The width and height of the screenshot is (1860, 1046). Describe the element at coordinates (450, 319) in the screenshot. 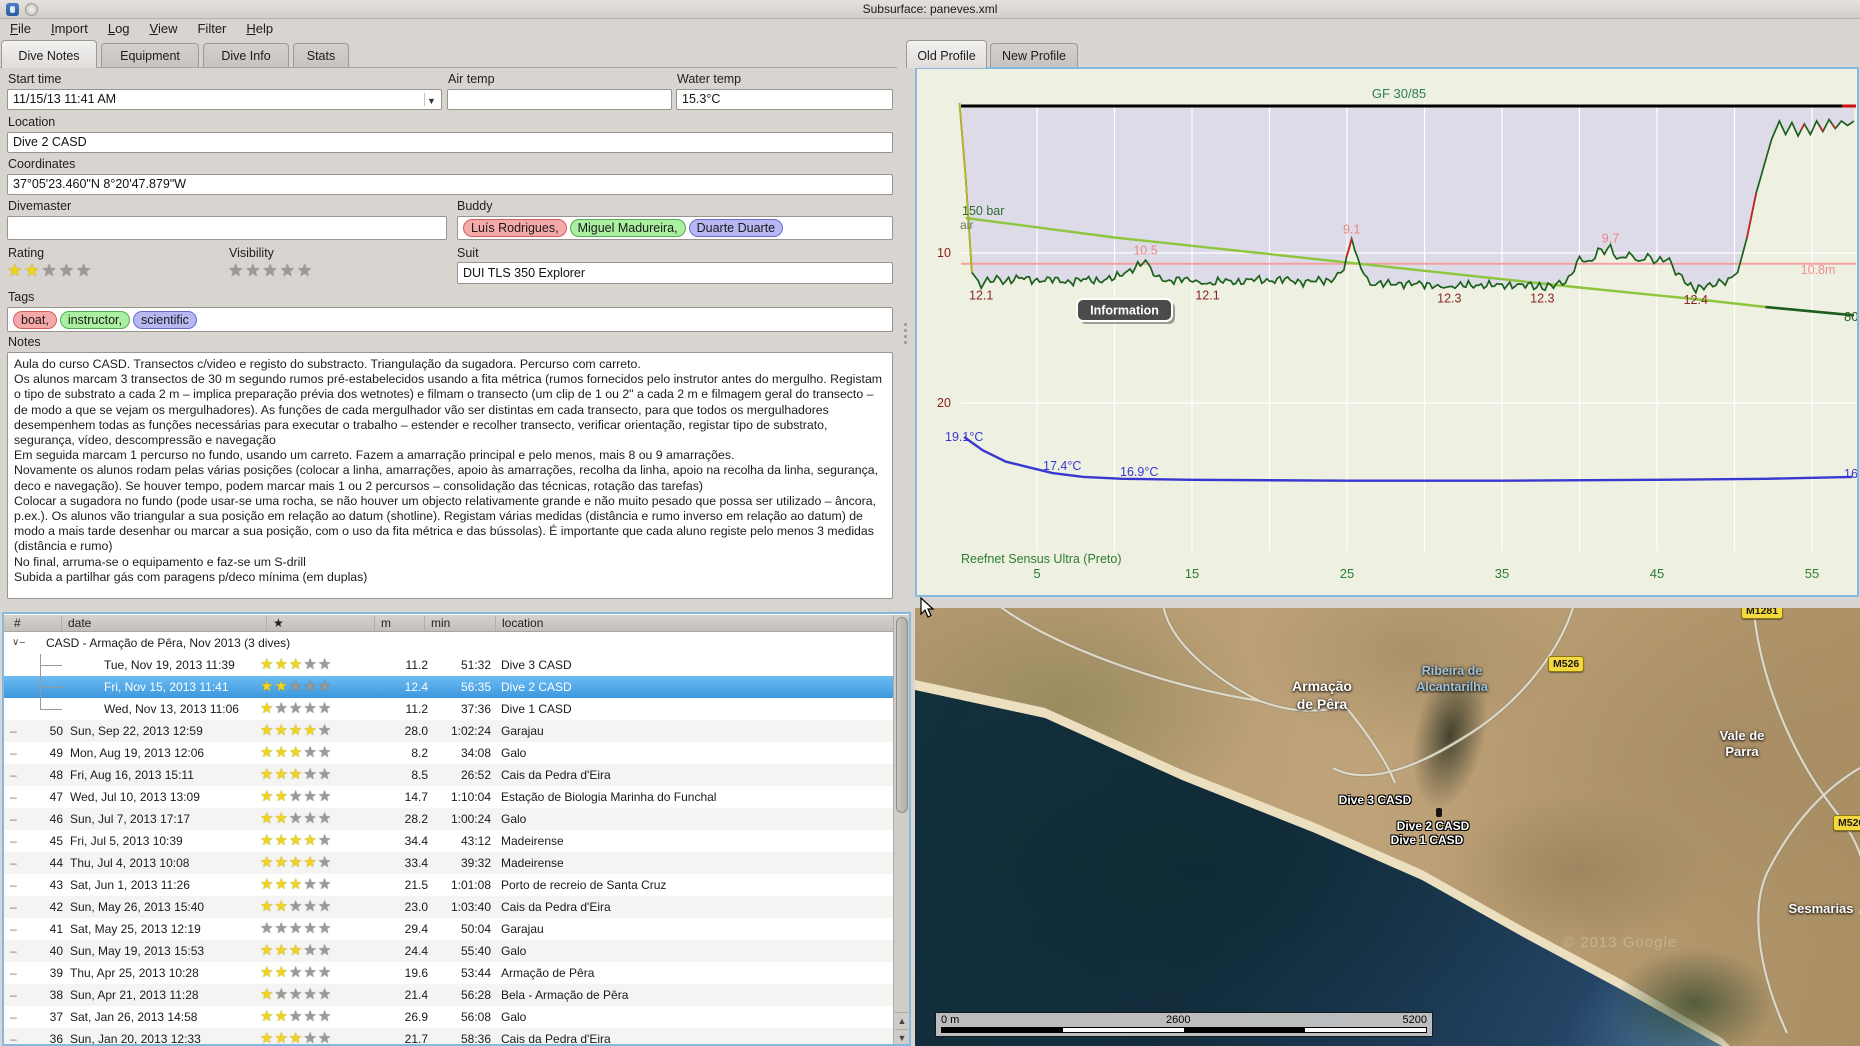

I see `tags-input: boat, instructor, scientific` at that location.